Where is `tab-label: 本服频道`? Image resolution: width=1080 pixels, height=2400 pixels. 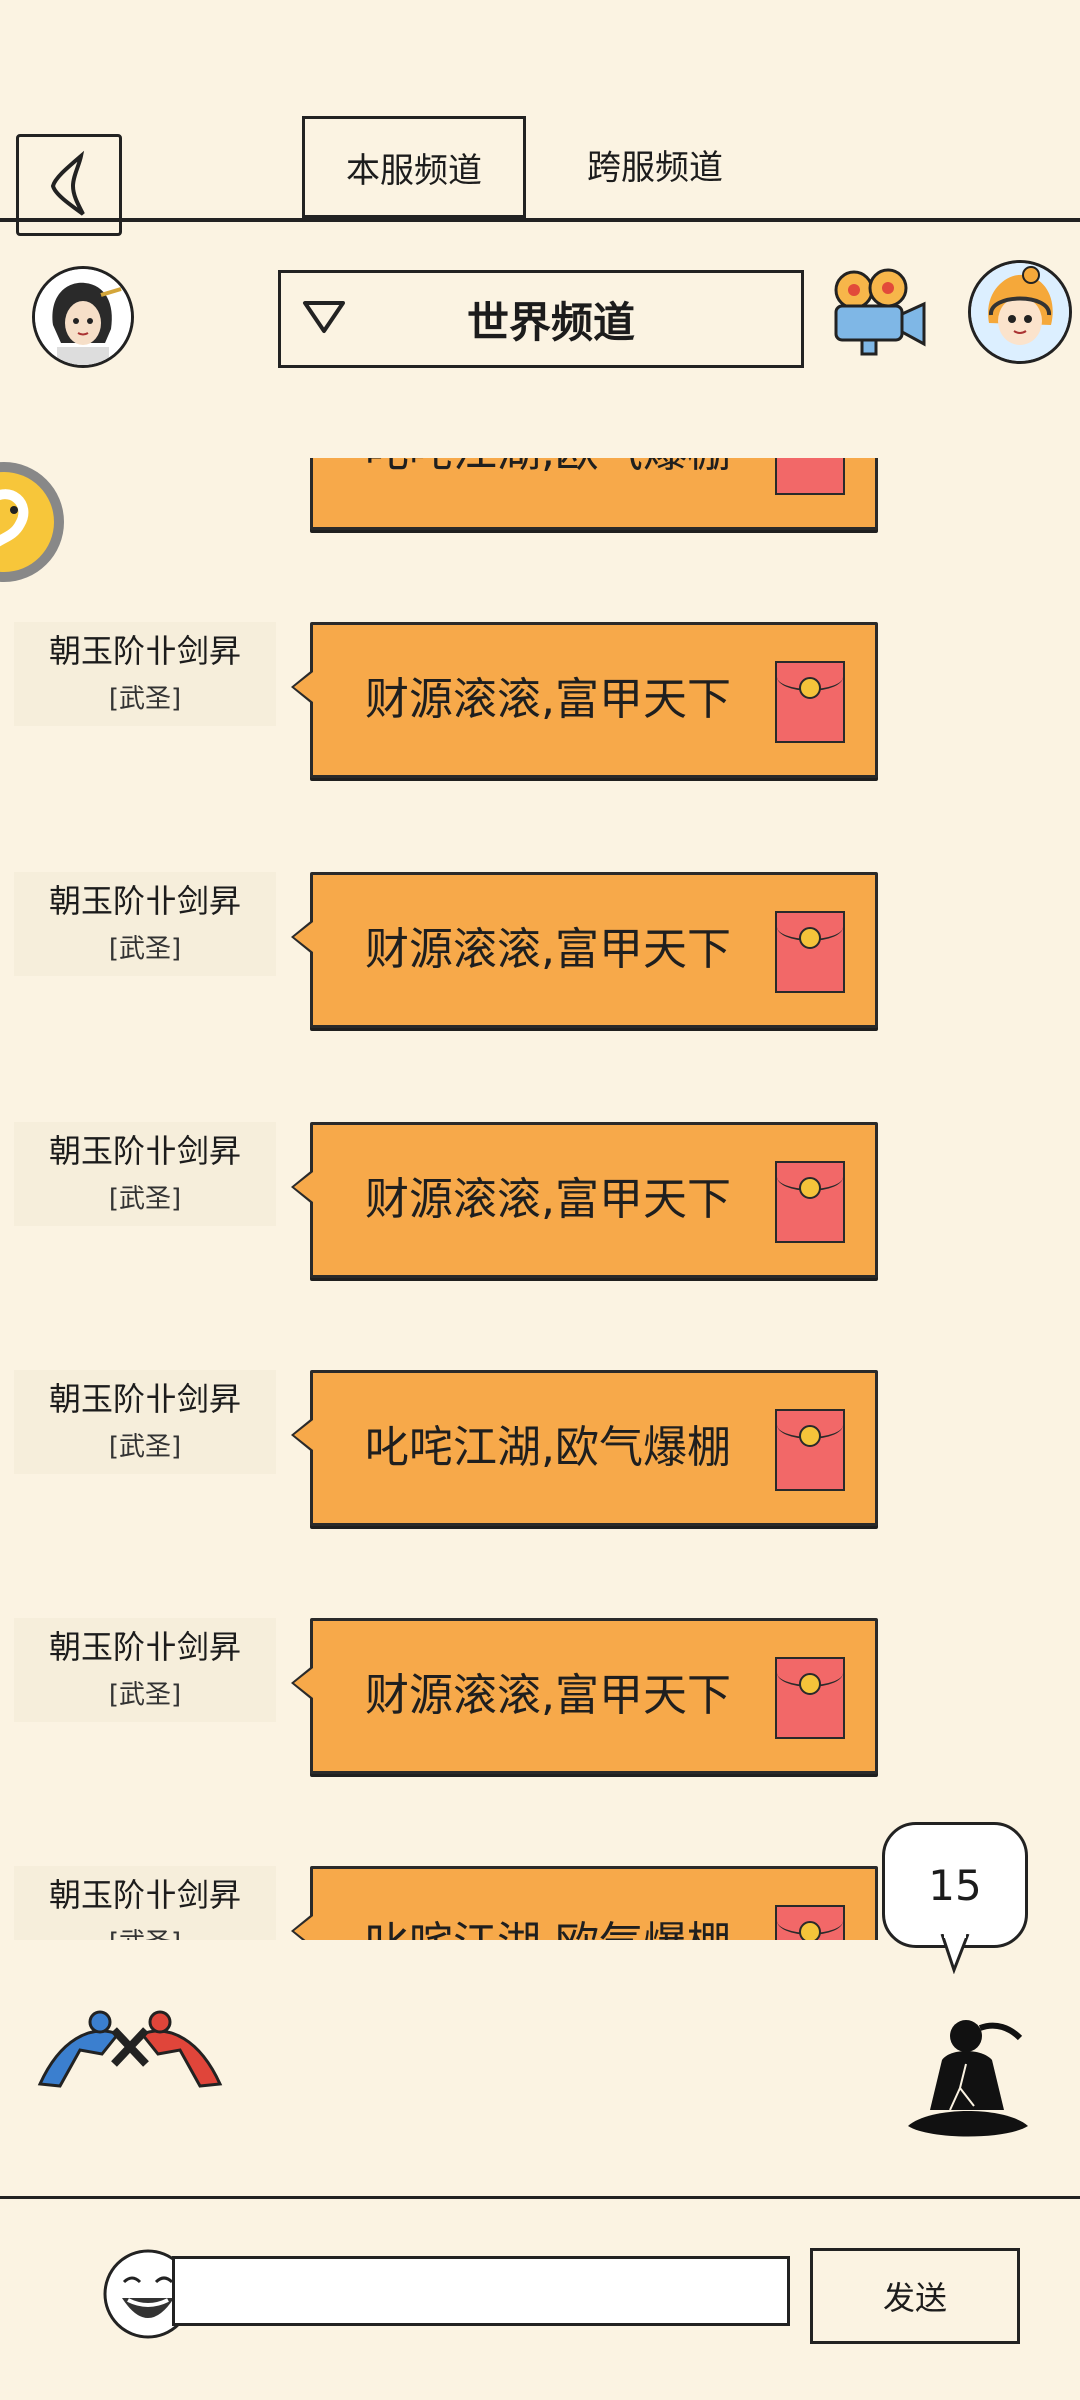 tab-label: 本服频道 is located at coordinates (414, 170).